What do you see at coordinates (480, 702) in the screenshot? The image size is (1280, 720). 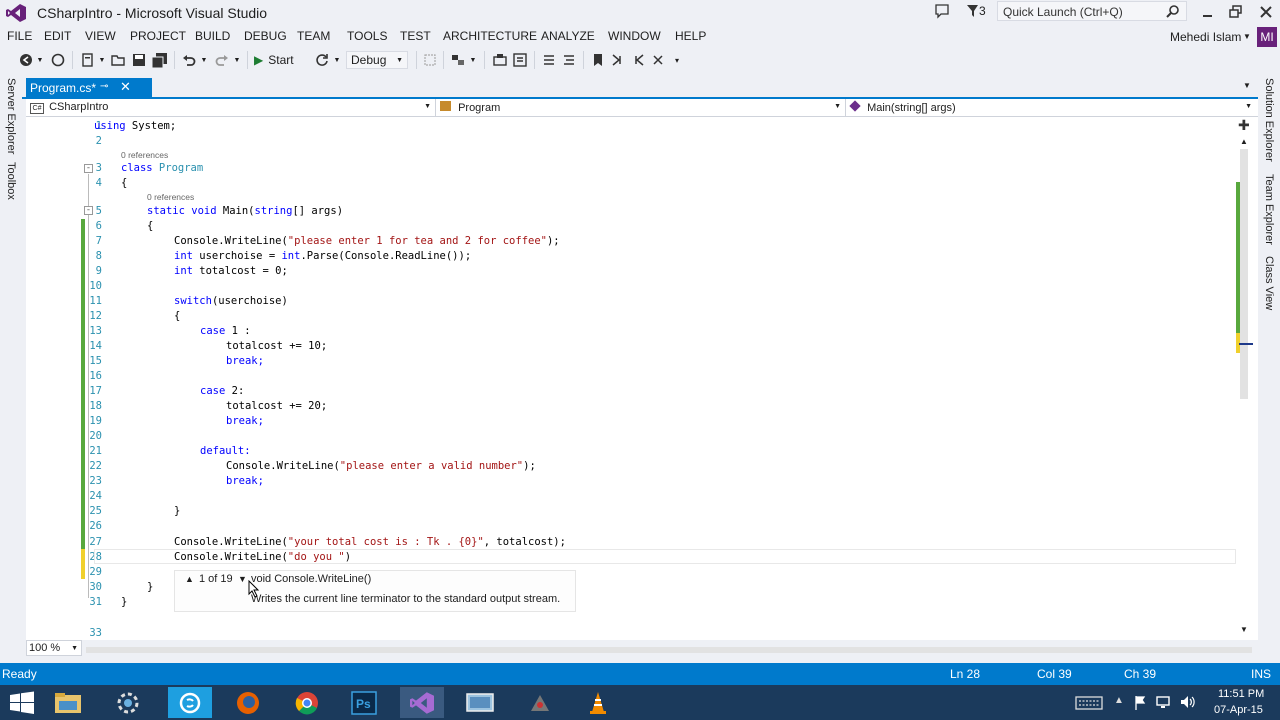 I see `screen-recorder-icon` at bounding box center [480, 702].